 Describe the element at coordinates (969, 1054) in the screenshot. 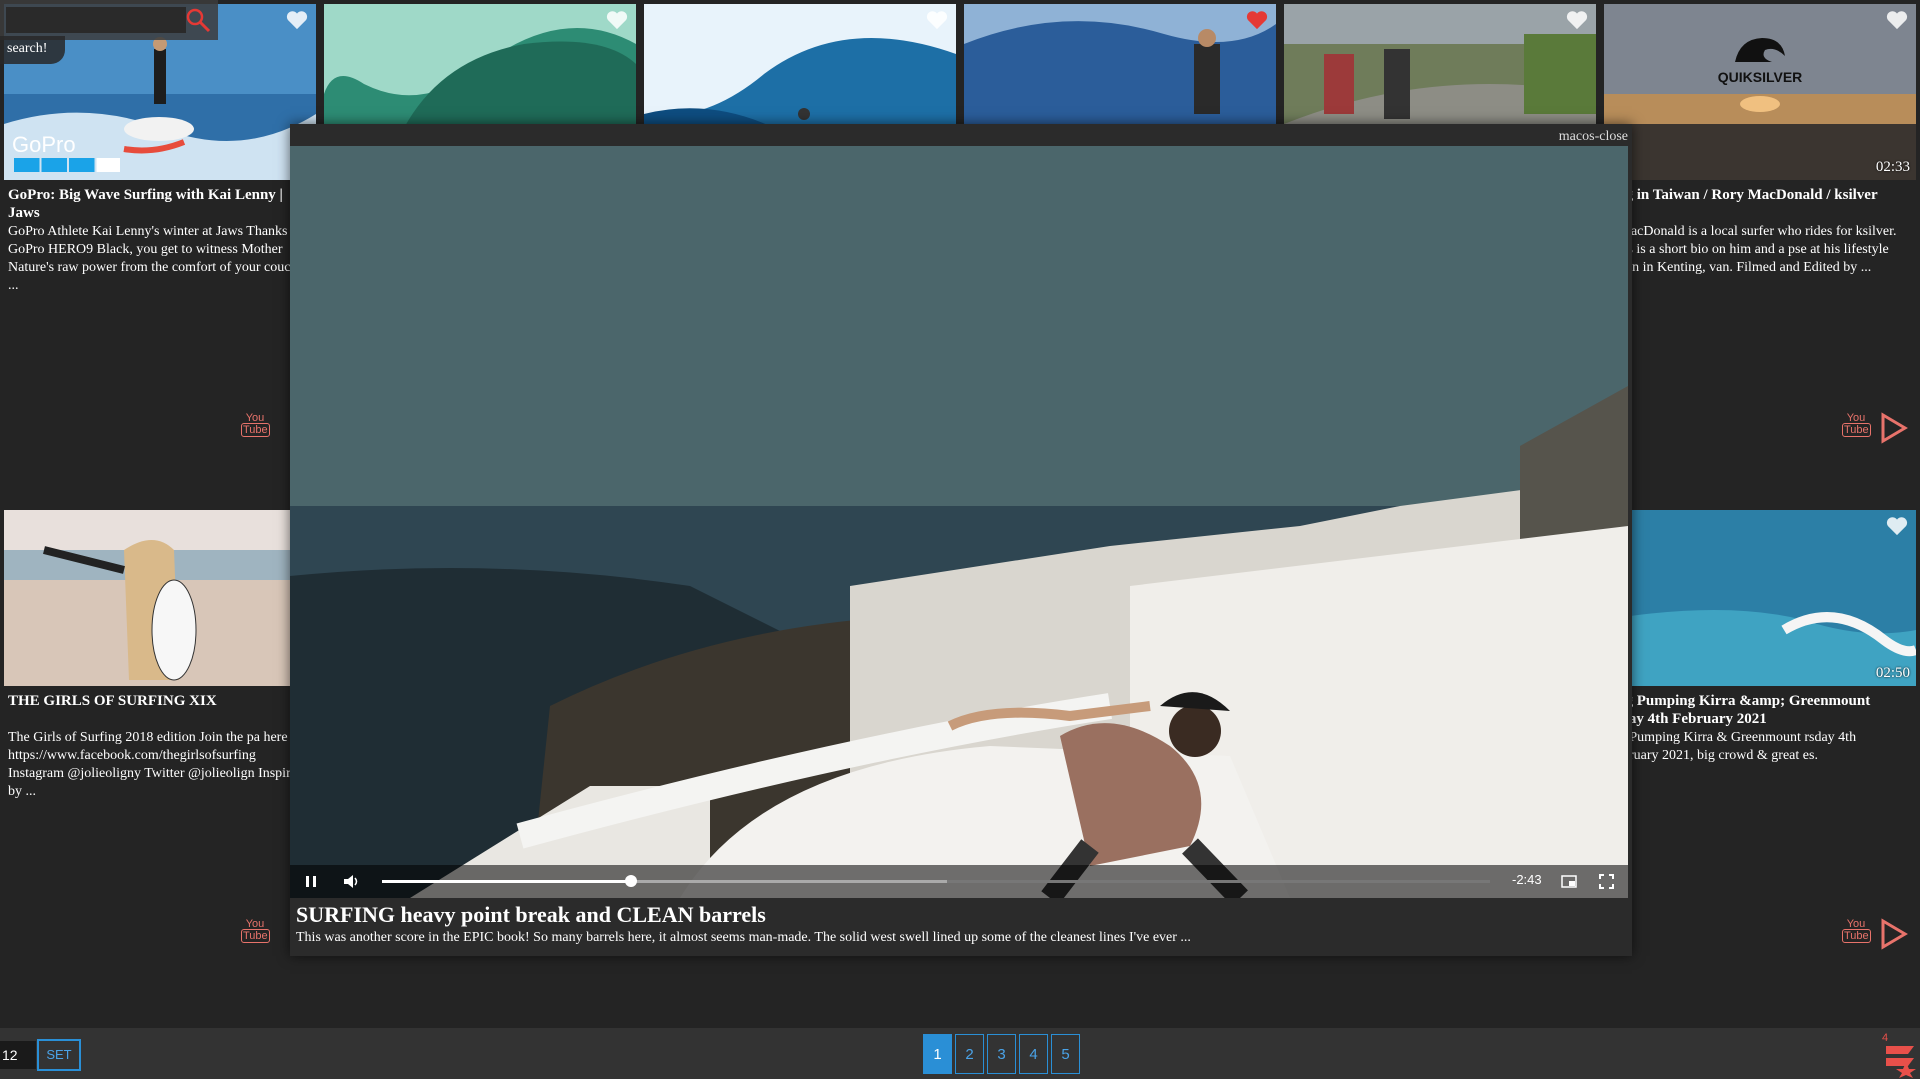

I see `page-button: 2` at that location.